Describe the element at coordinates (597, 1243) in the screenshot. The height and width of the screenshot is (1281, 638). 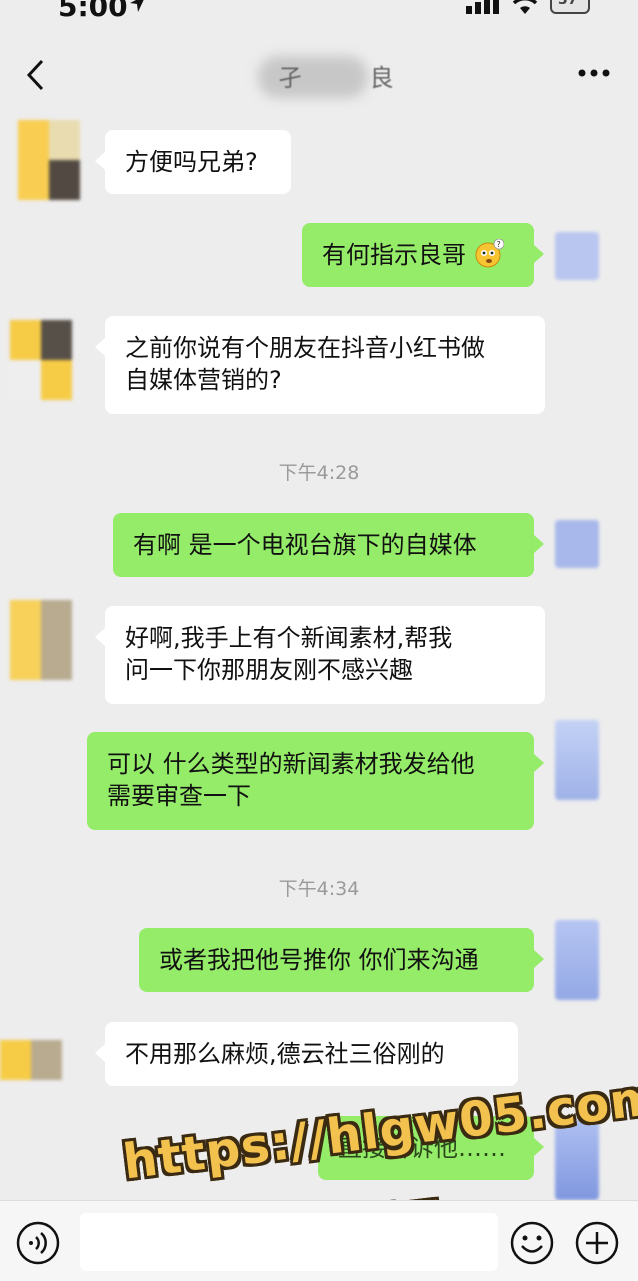
I see `plus-icon` at that location.